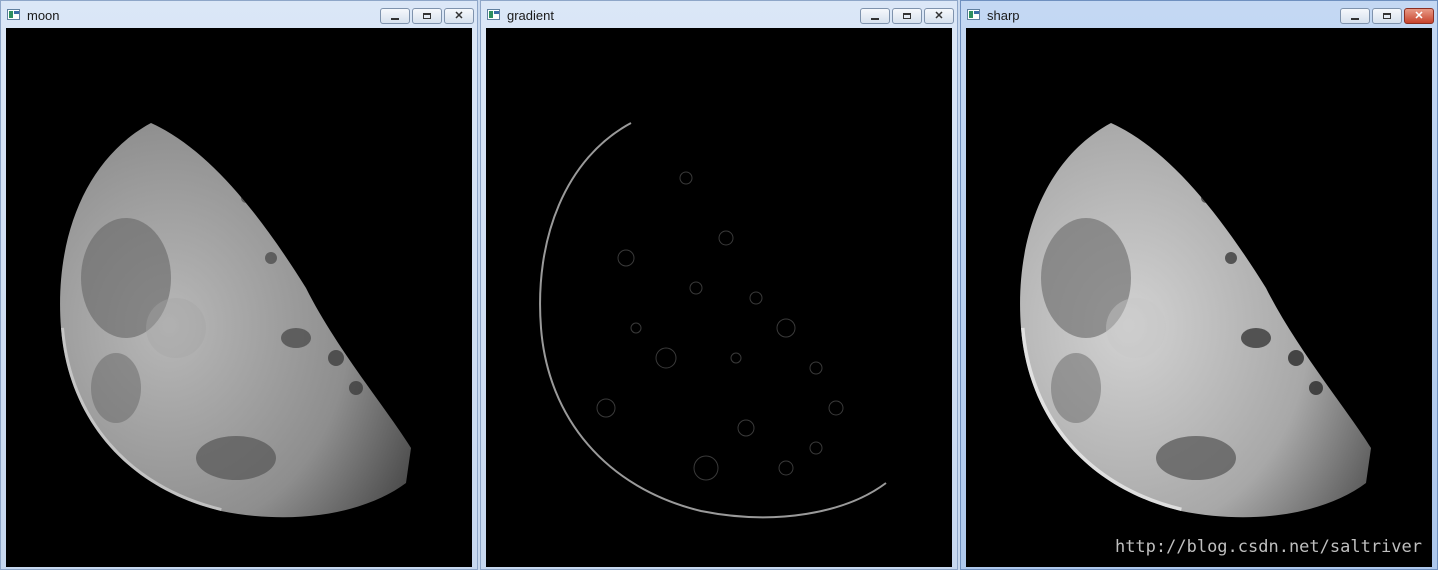 The image size is (1438, 570). What do you see at coordinates (43, 15) in the screenshot?
I see `window-title: moon` at bounding box center [43, 15].